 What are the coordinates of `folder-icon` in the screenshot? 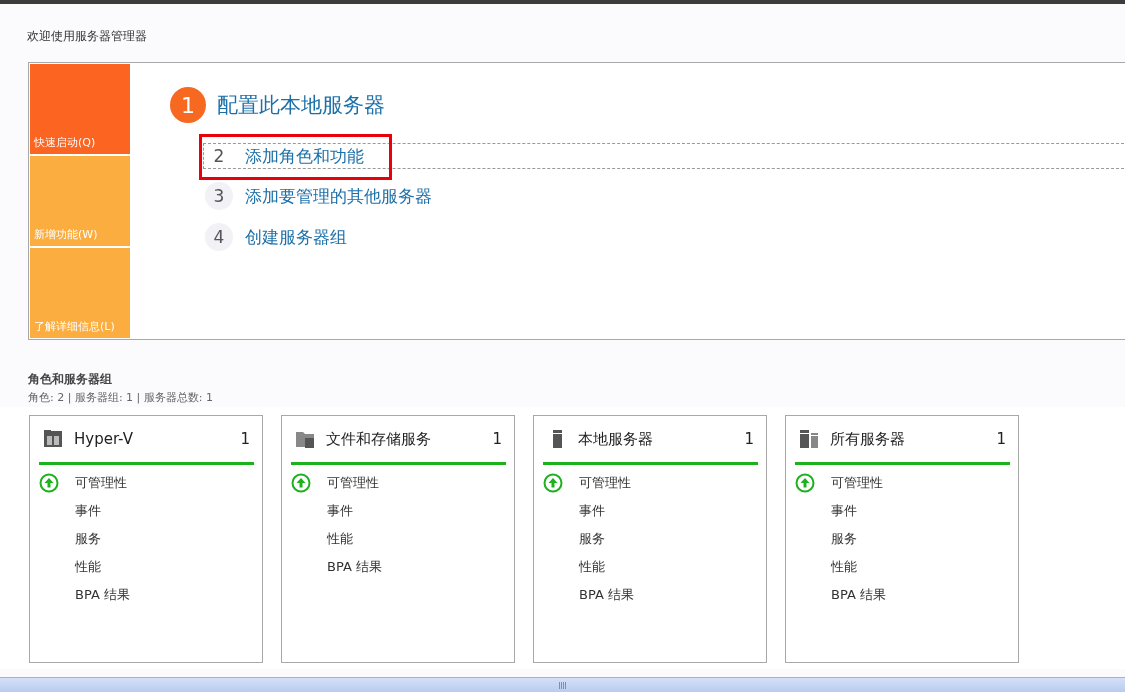 It's located at (305, 439).